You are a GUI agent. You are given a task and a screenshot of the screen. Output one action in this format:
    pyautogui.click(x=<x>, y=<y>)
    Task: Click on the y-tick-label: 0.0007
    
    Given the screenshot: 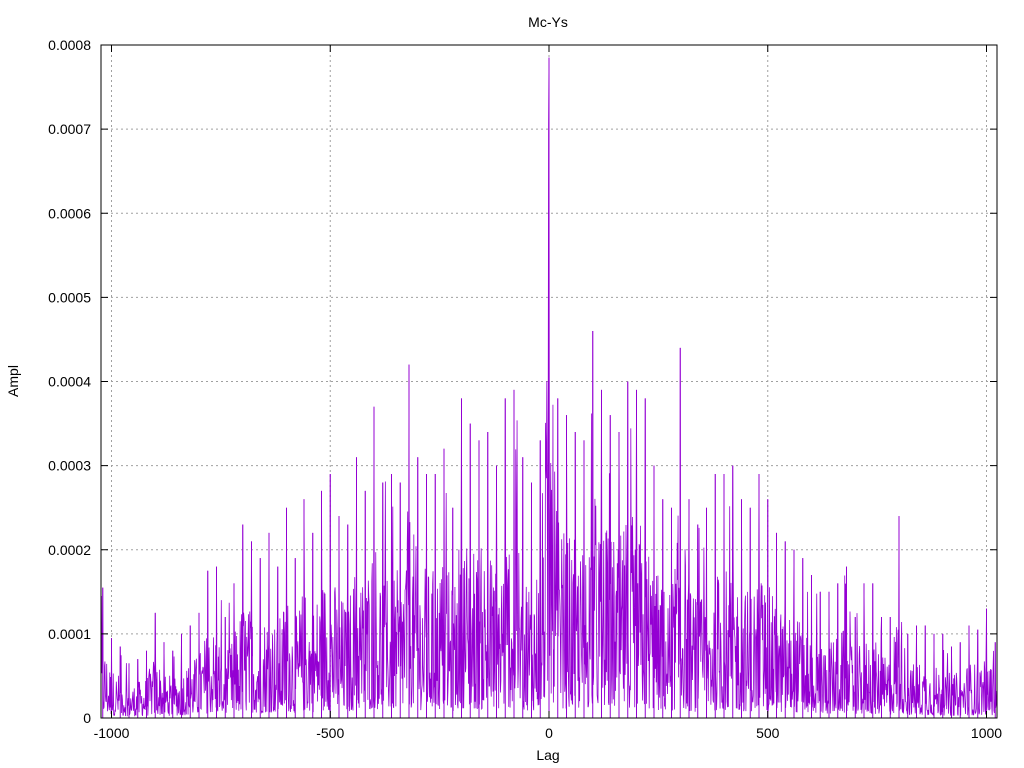 What is the action you would take?
    pyautogui.click(x=69, y=129)
    